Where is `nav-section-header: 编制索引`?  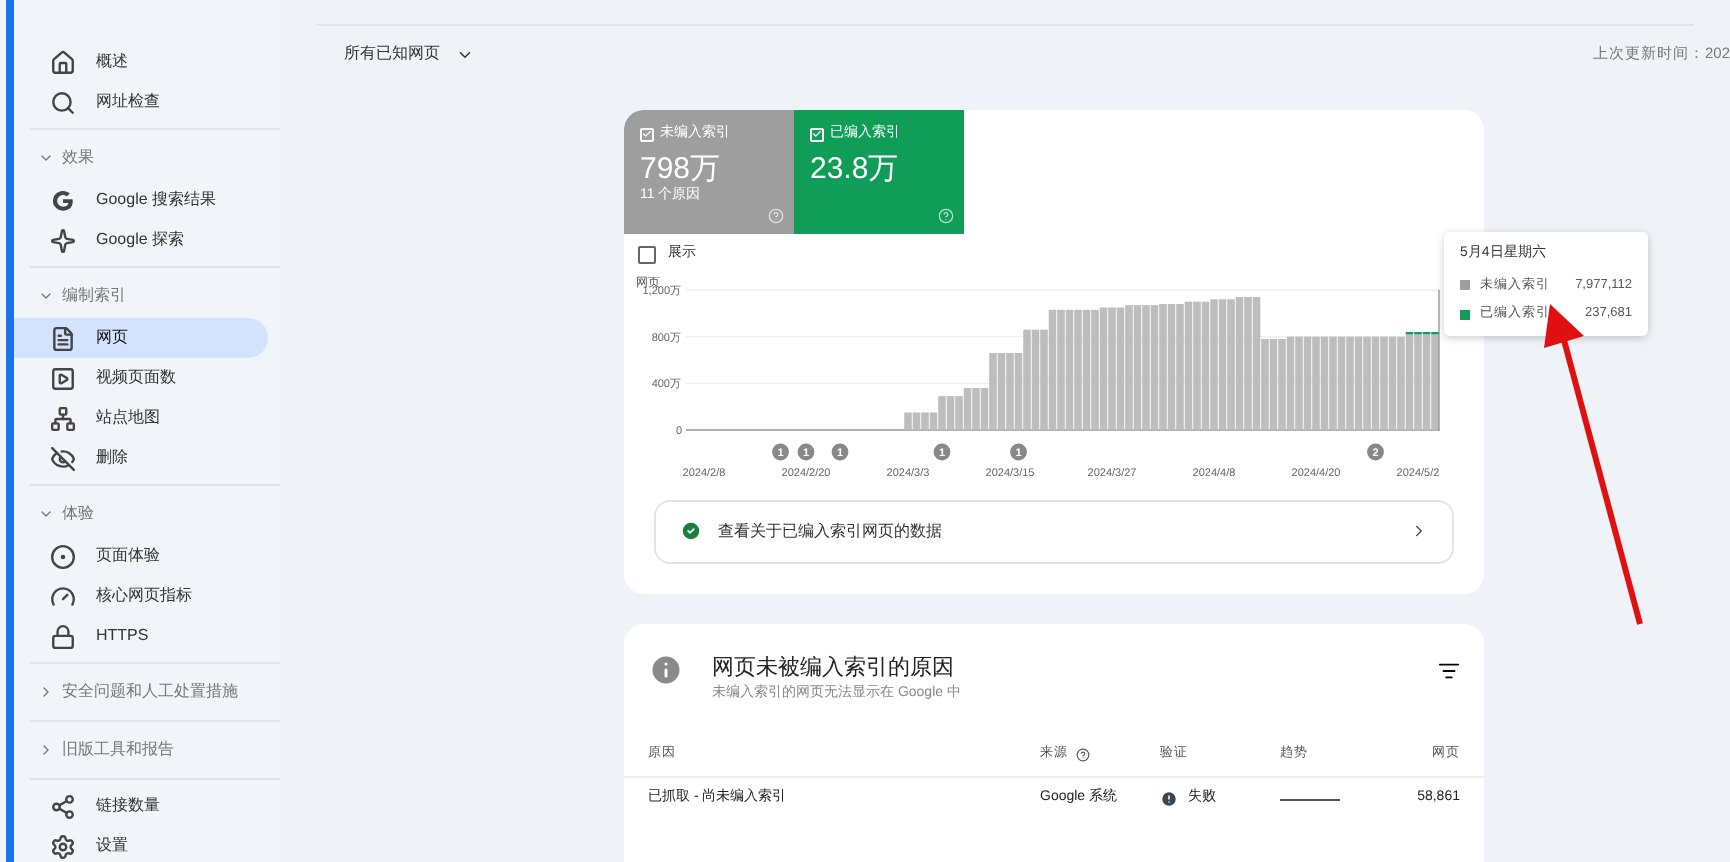 nav-section-header: 编制索引 is located at coordinates (155, 296).